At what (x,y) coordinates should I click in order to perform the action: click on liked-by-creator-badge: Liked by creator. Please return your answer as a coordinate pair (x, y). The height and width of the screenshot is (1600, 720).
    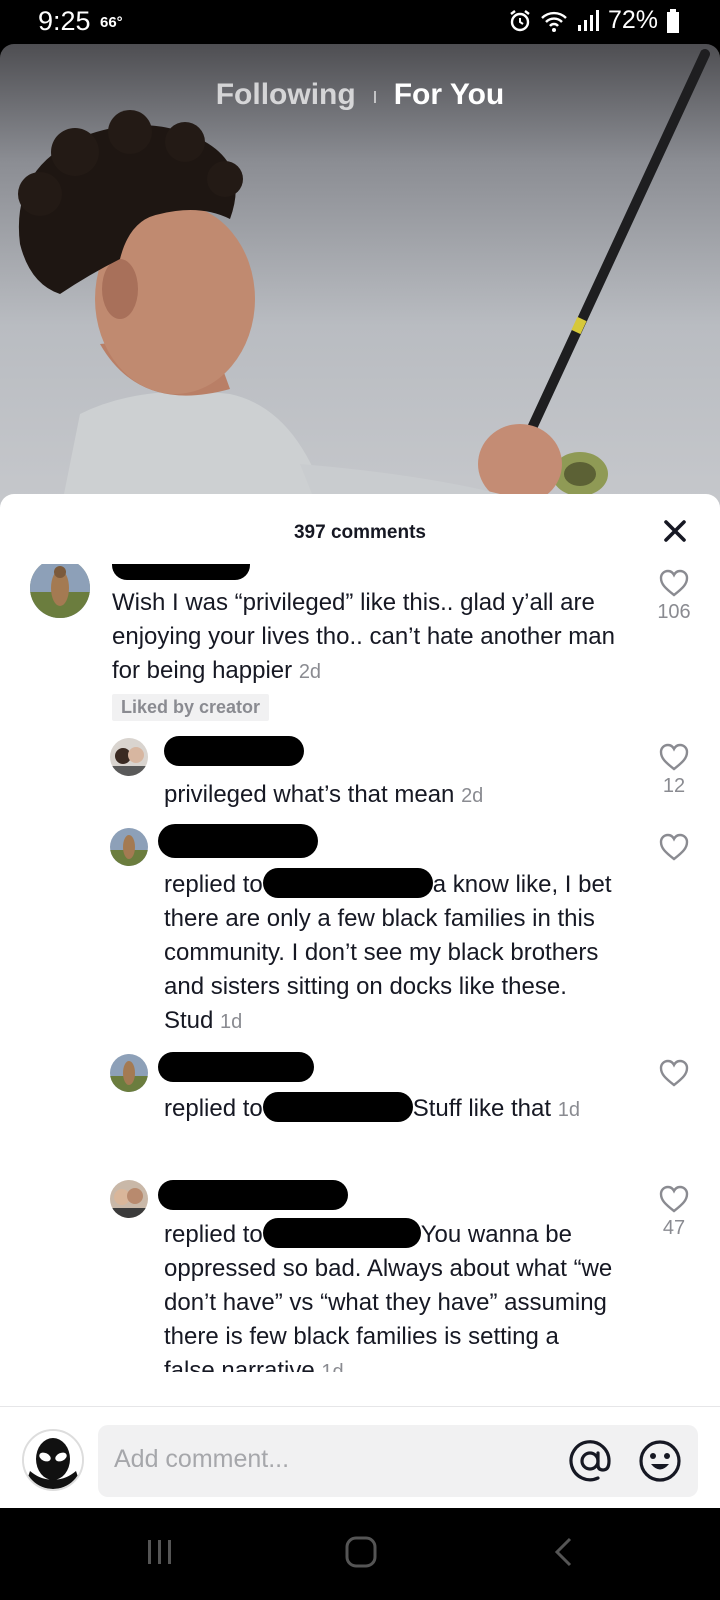
    Looking at the image, I should click on (191, 707).